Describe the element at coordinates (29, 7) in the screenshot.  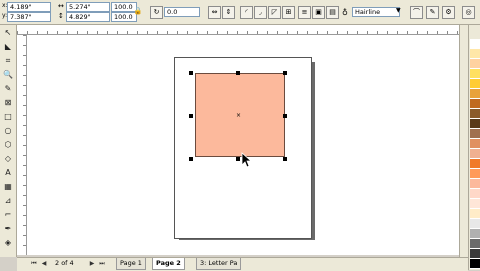
I see `x-position-field: 4.189"` at that location.